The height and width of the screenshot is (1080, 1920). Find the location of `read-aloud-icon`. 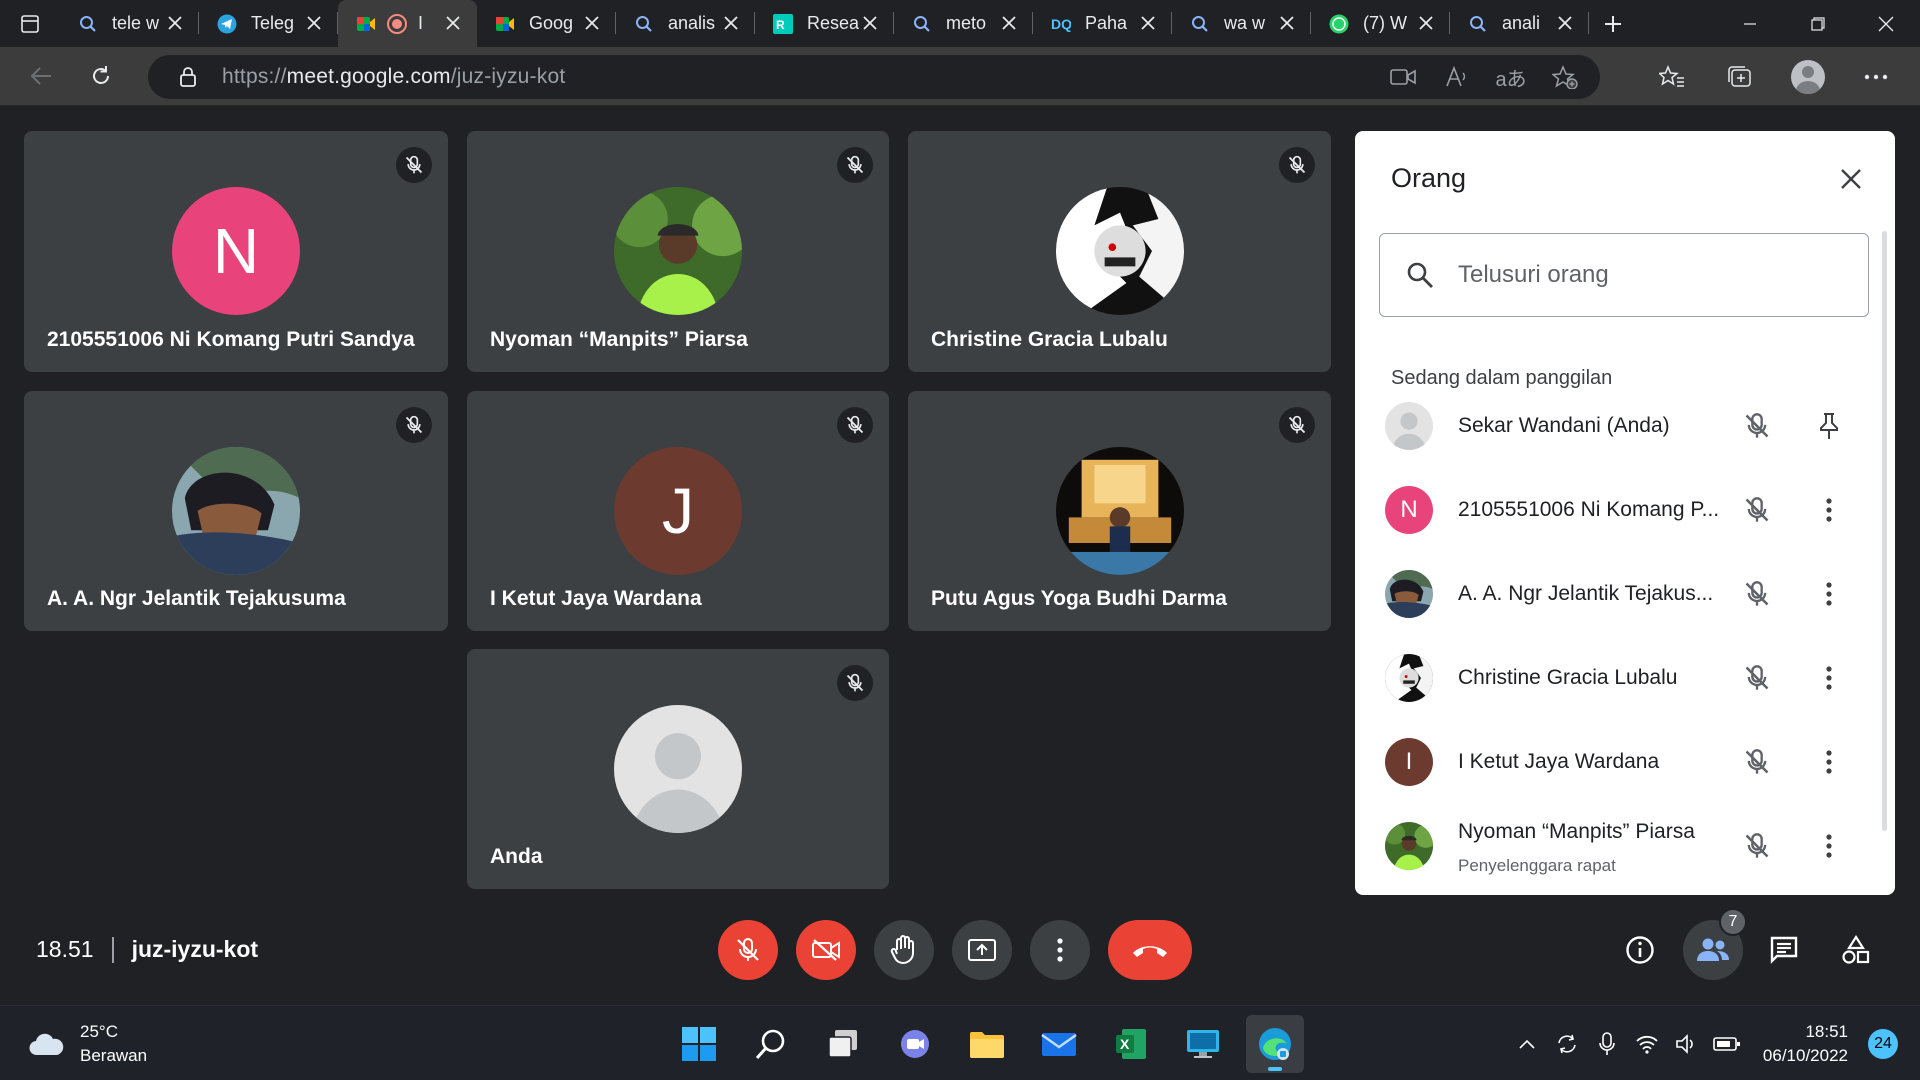

read-aloud-icon is located at coordinates (1457, 77).